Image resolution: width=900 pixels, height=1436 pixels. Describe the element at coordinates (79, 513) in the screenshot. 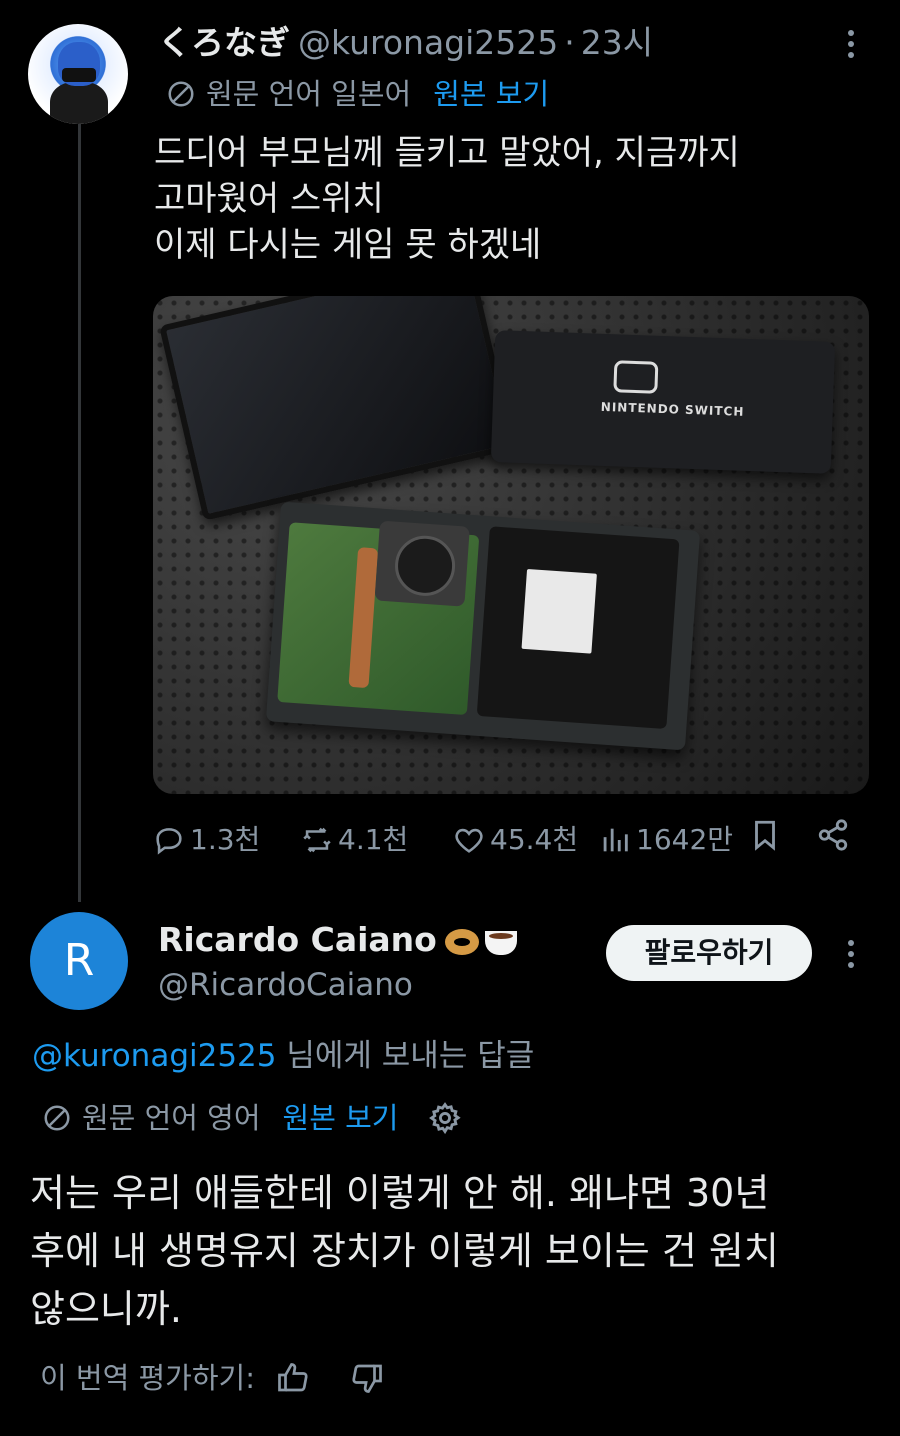

I see `thread-connector-line` at that location.